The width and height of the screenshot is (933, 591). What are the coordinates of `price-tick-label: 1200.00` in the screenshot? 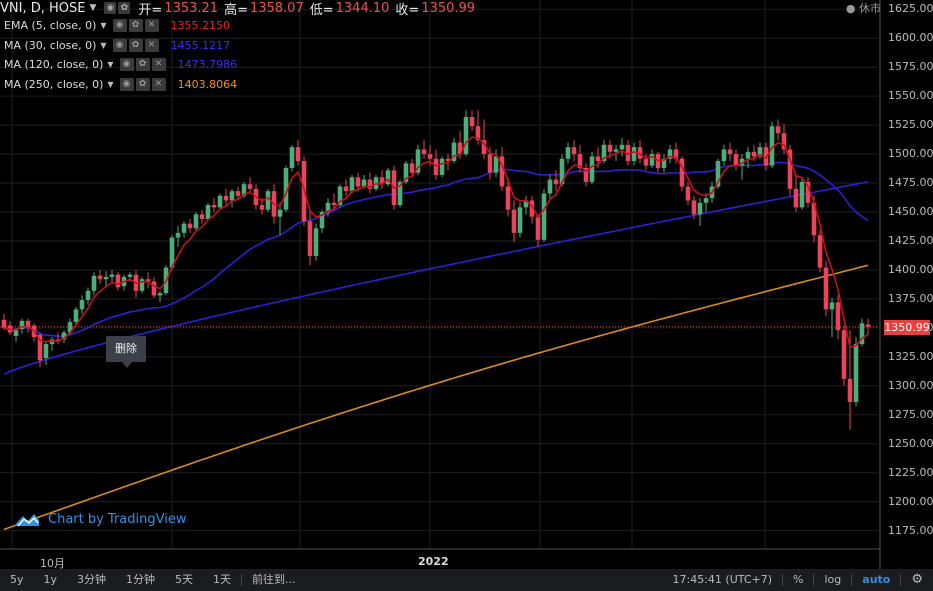 It's located at (910, 501).